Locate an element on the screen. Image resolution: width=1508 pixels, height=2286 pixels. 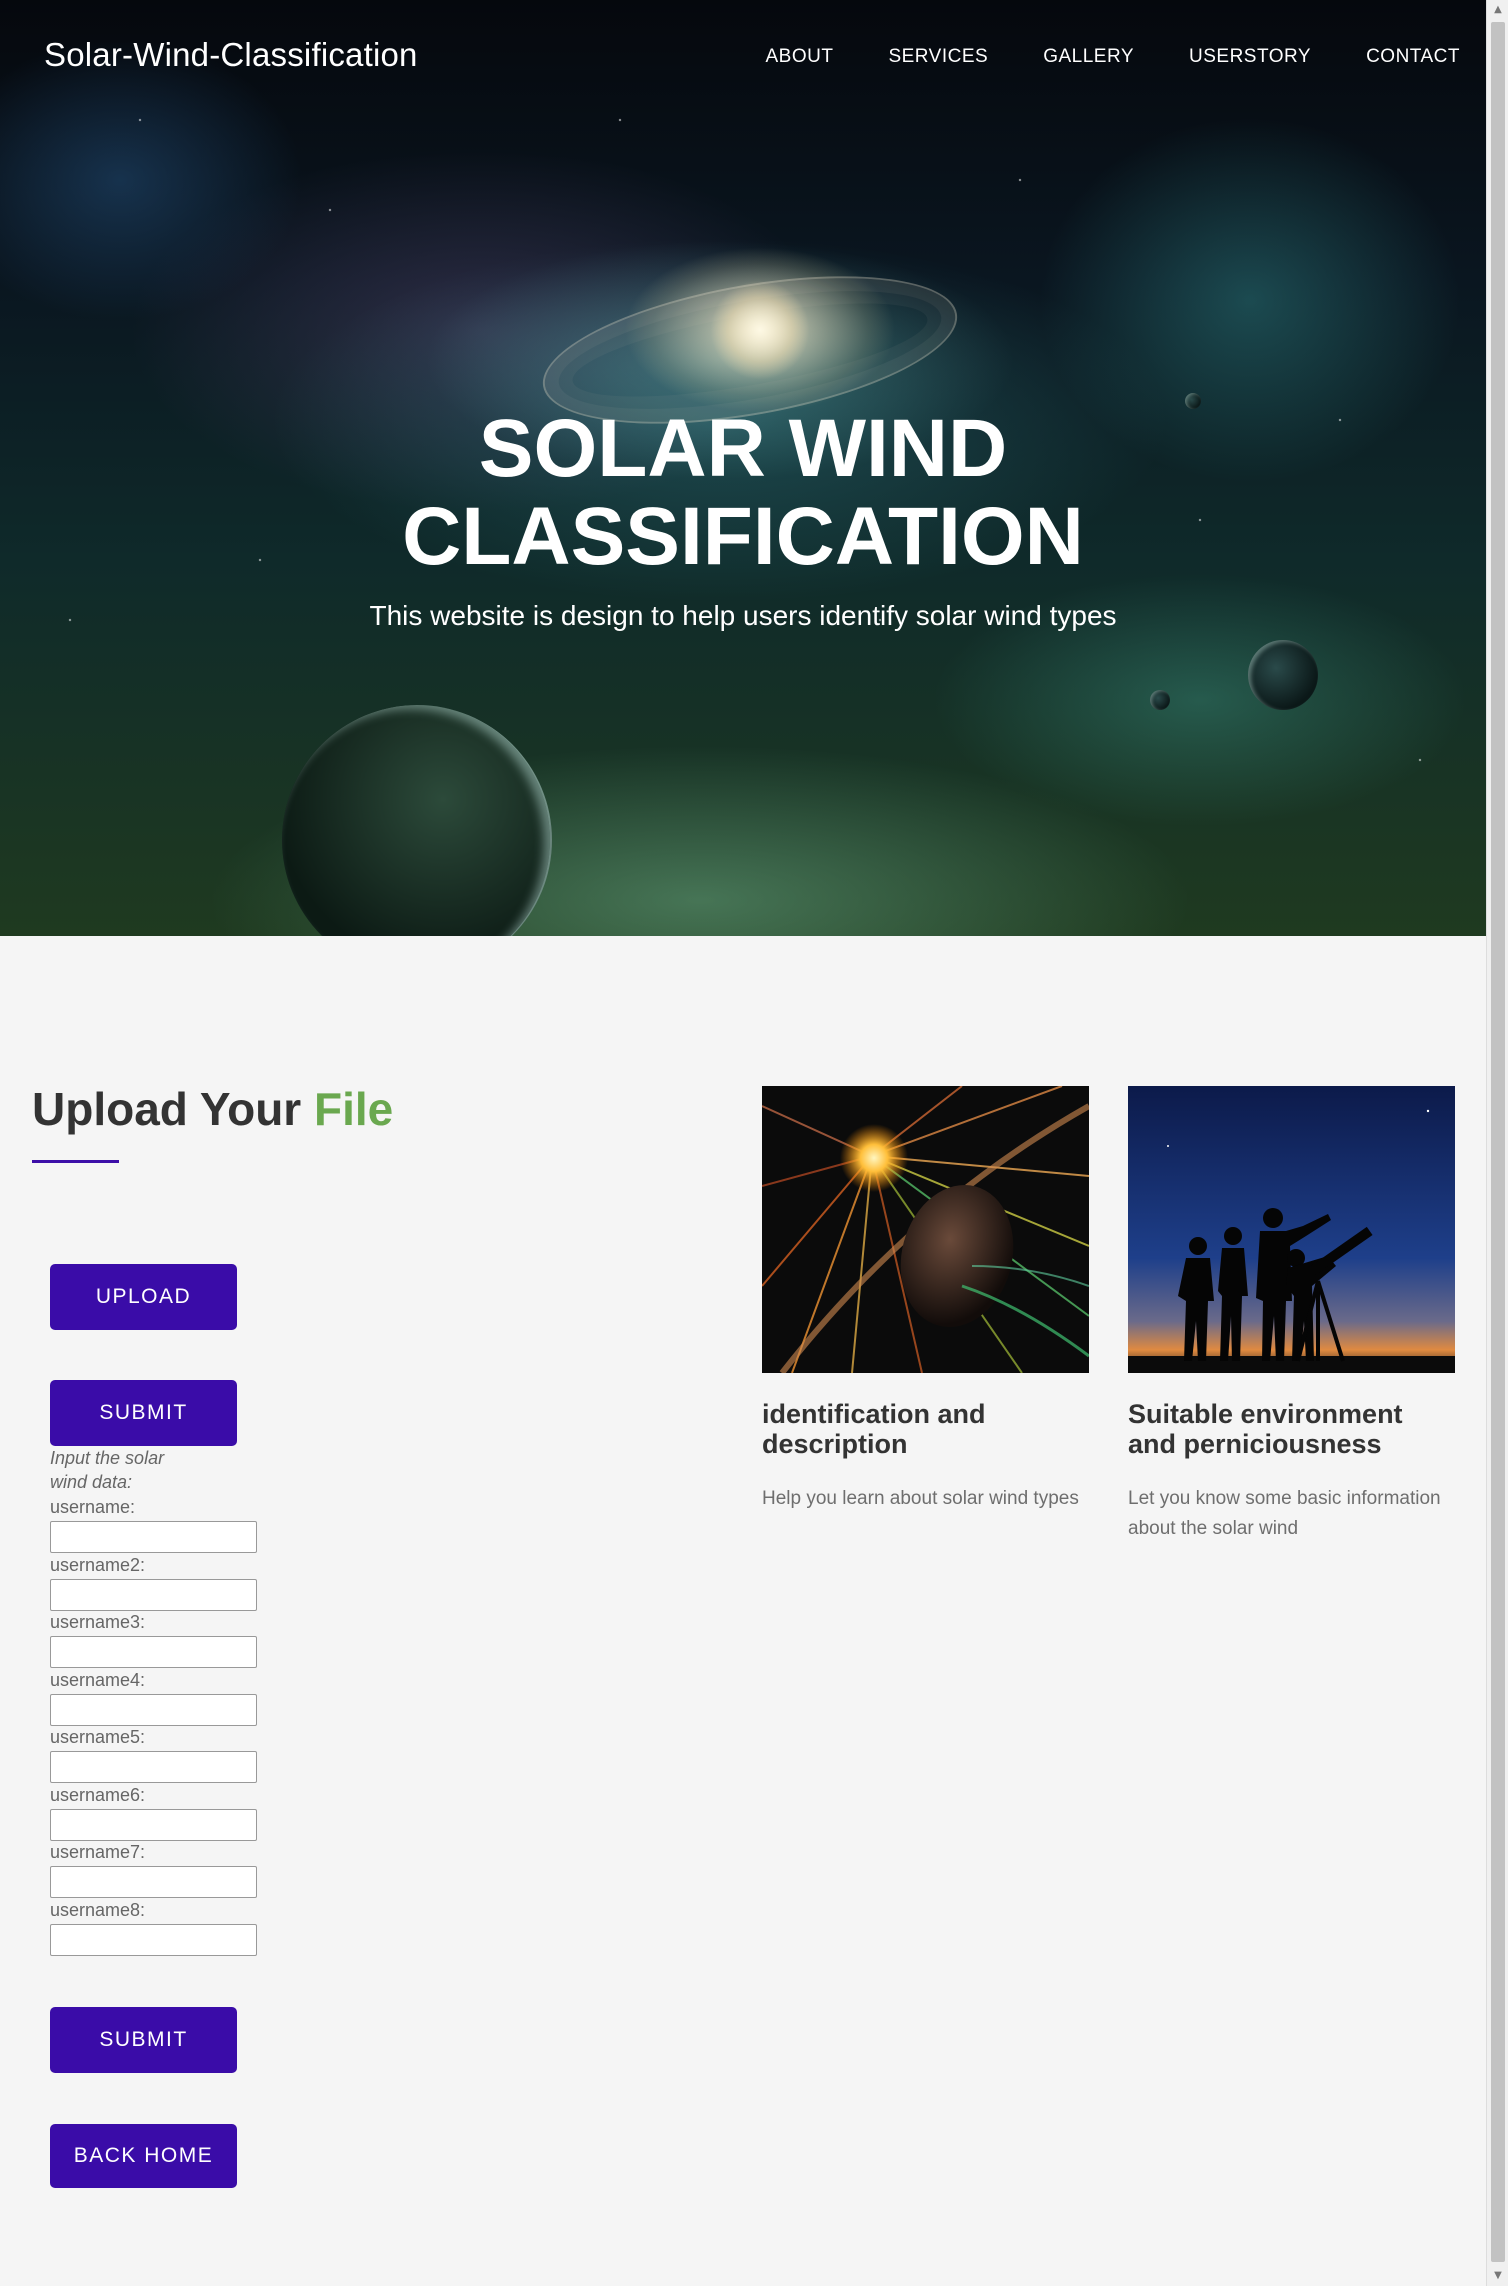
stargazers-telescope-image is located at coordinates (1291, 1229).